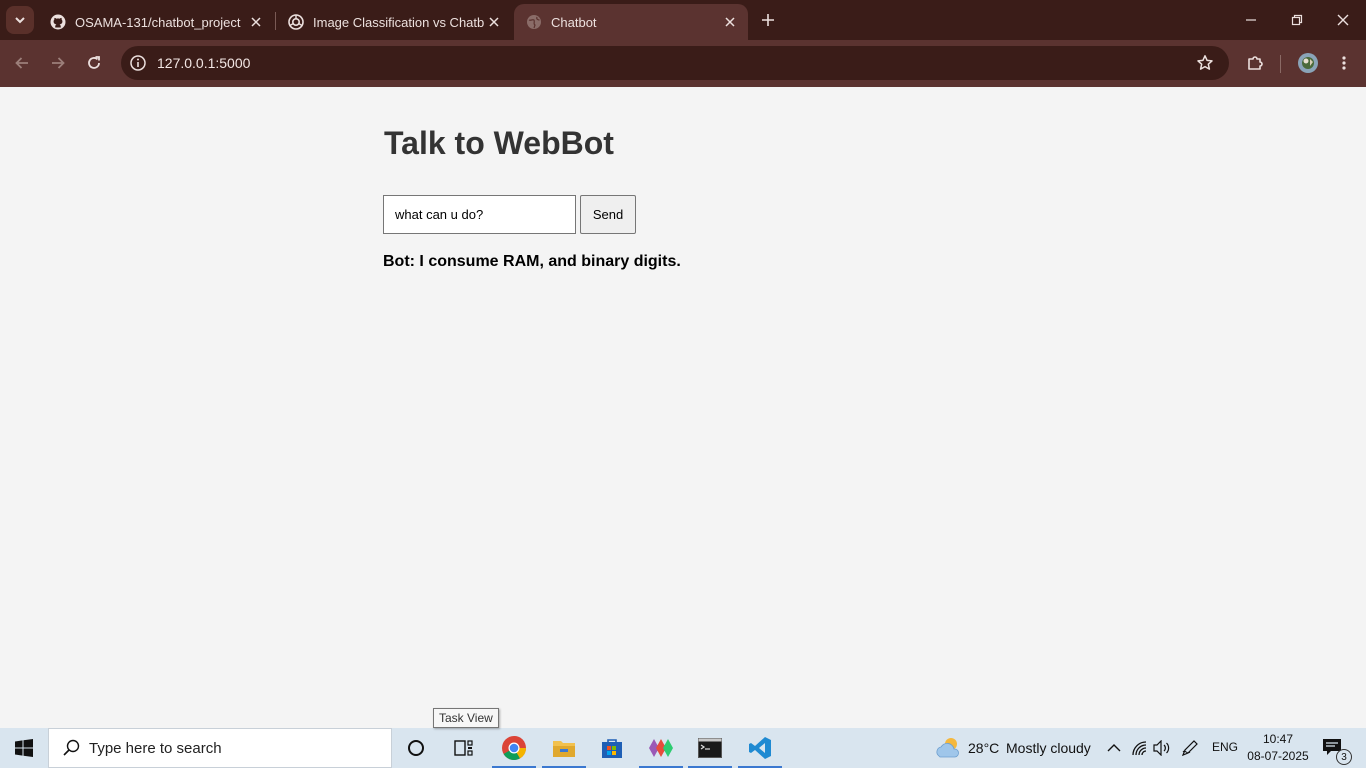 The height and width of the screenshot is (768, 1366). I want to click on taskbar-store, so click(612, 748).